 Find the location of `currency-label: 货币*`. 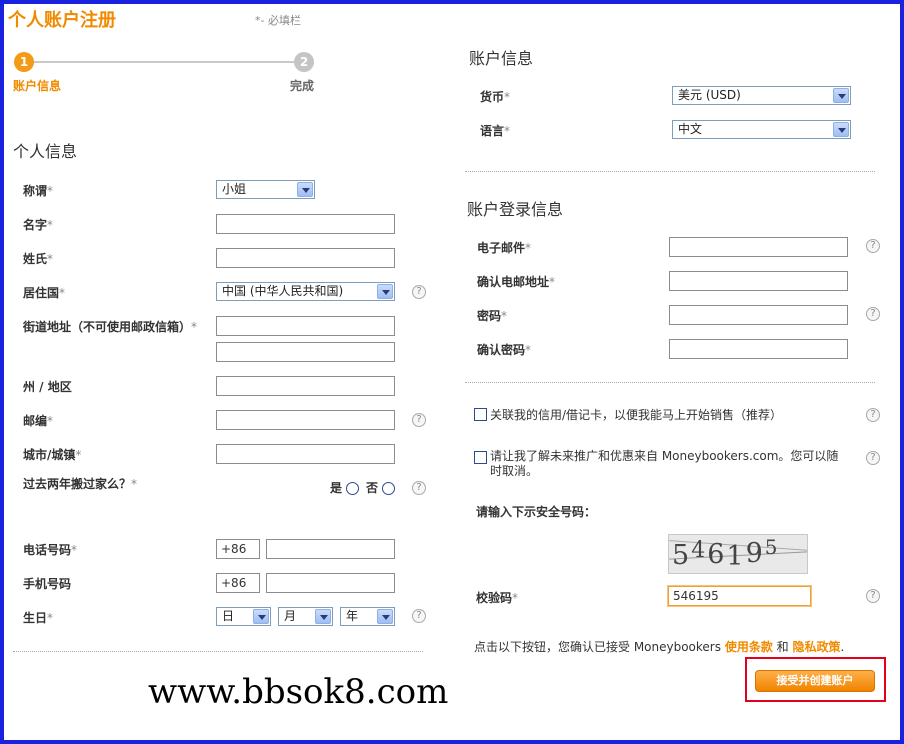

currency-label: 货币* is located at coordinates (495, 97).